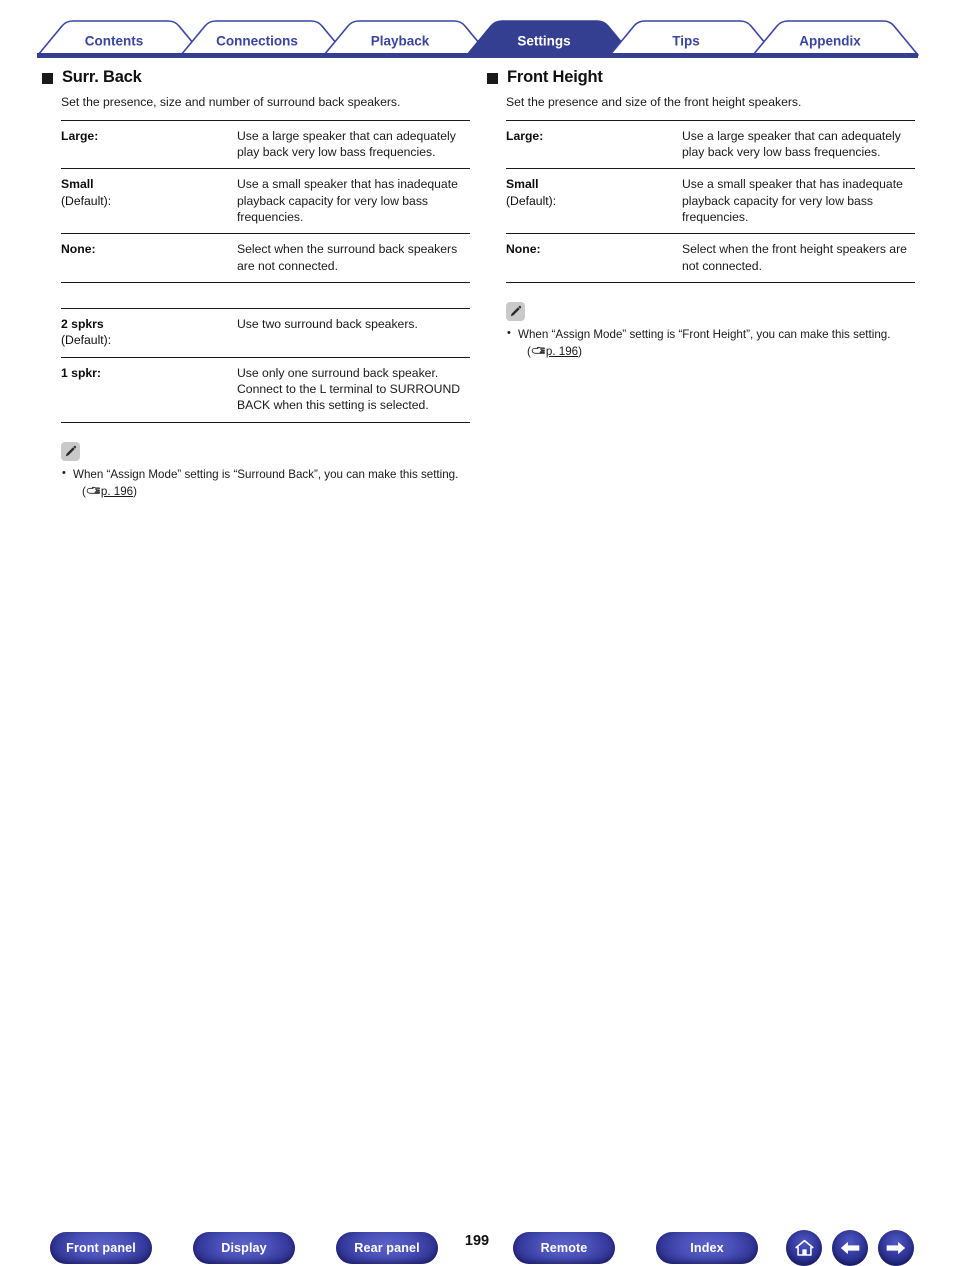  Describe the element at coordinates (555, 77) in the screenshot. I see `page-title: Front Height` at that location.